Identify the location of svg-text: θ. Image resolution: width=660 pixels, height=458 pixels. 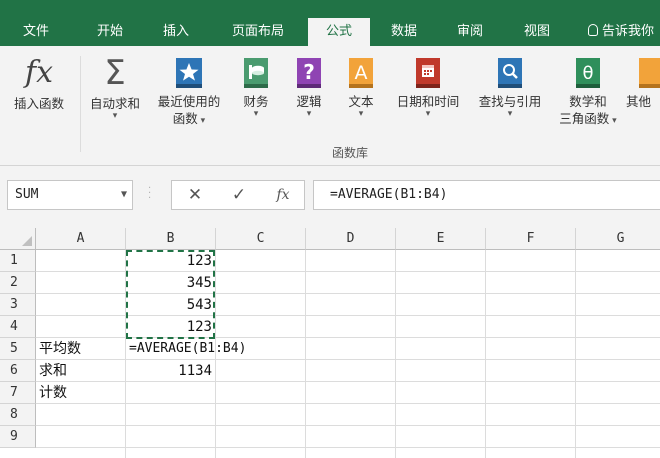
(587, 73).